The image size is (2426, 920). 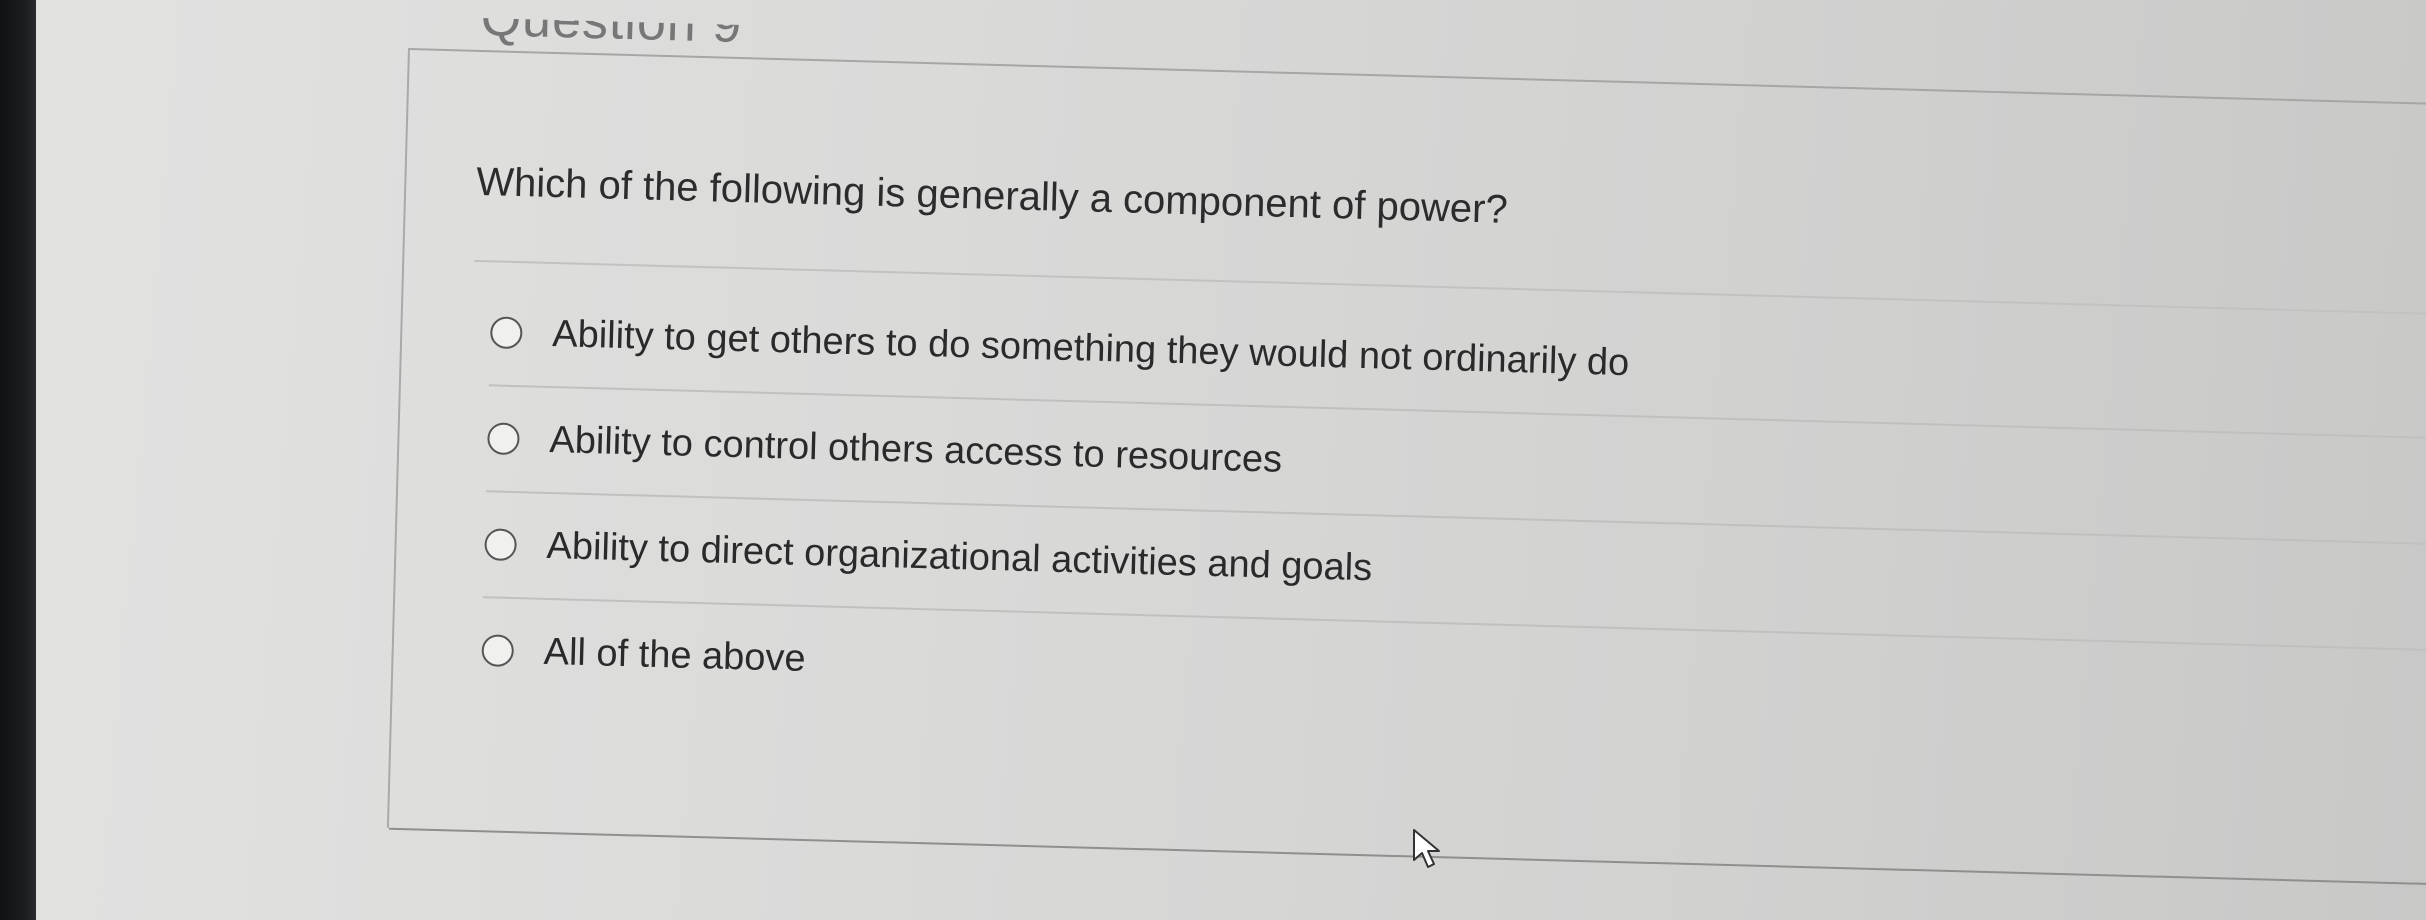 I want to click on question-heading: Question 9, so click(x=612, y=27).